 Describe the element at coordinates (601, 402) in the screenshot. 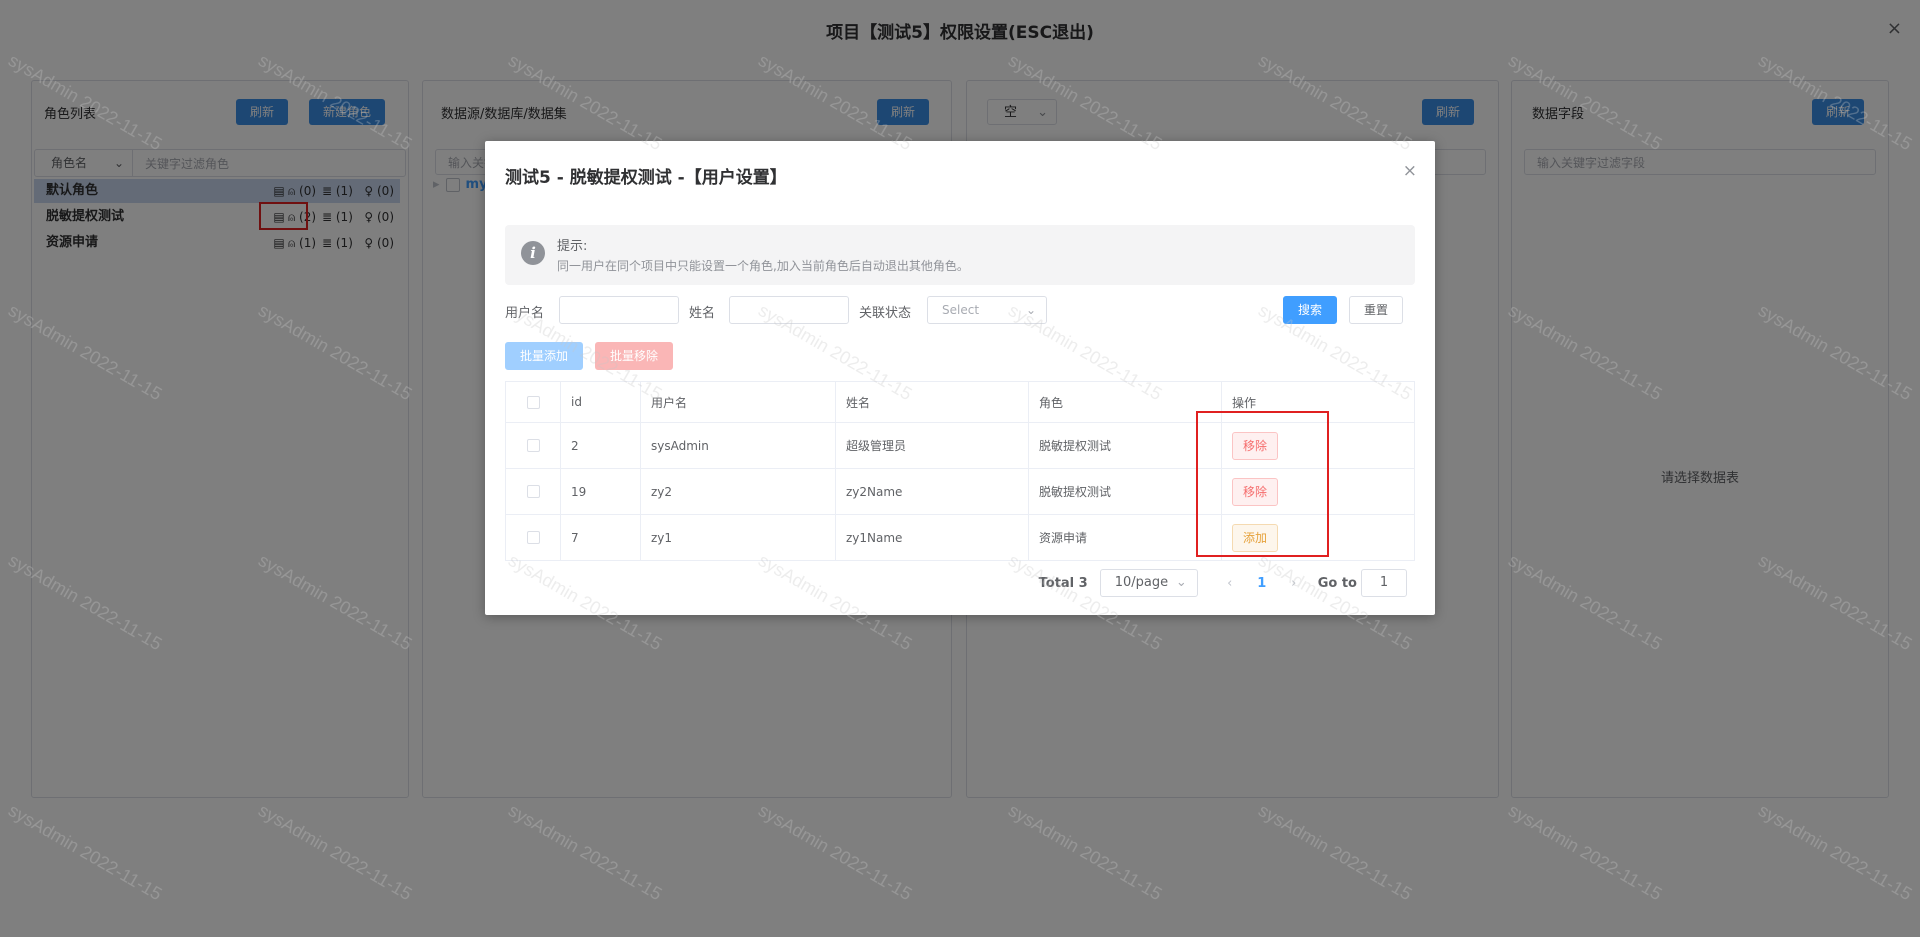

I see `column-header-id: id` at that location.